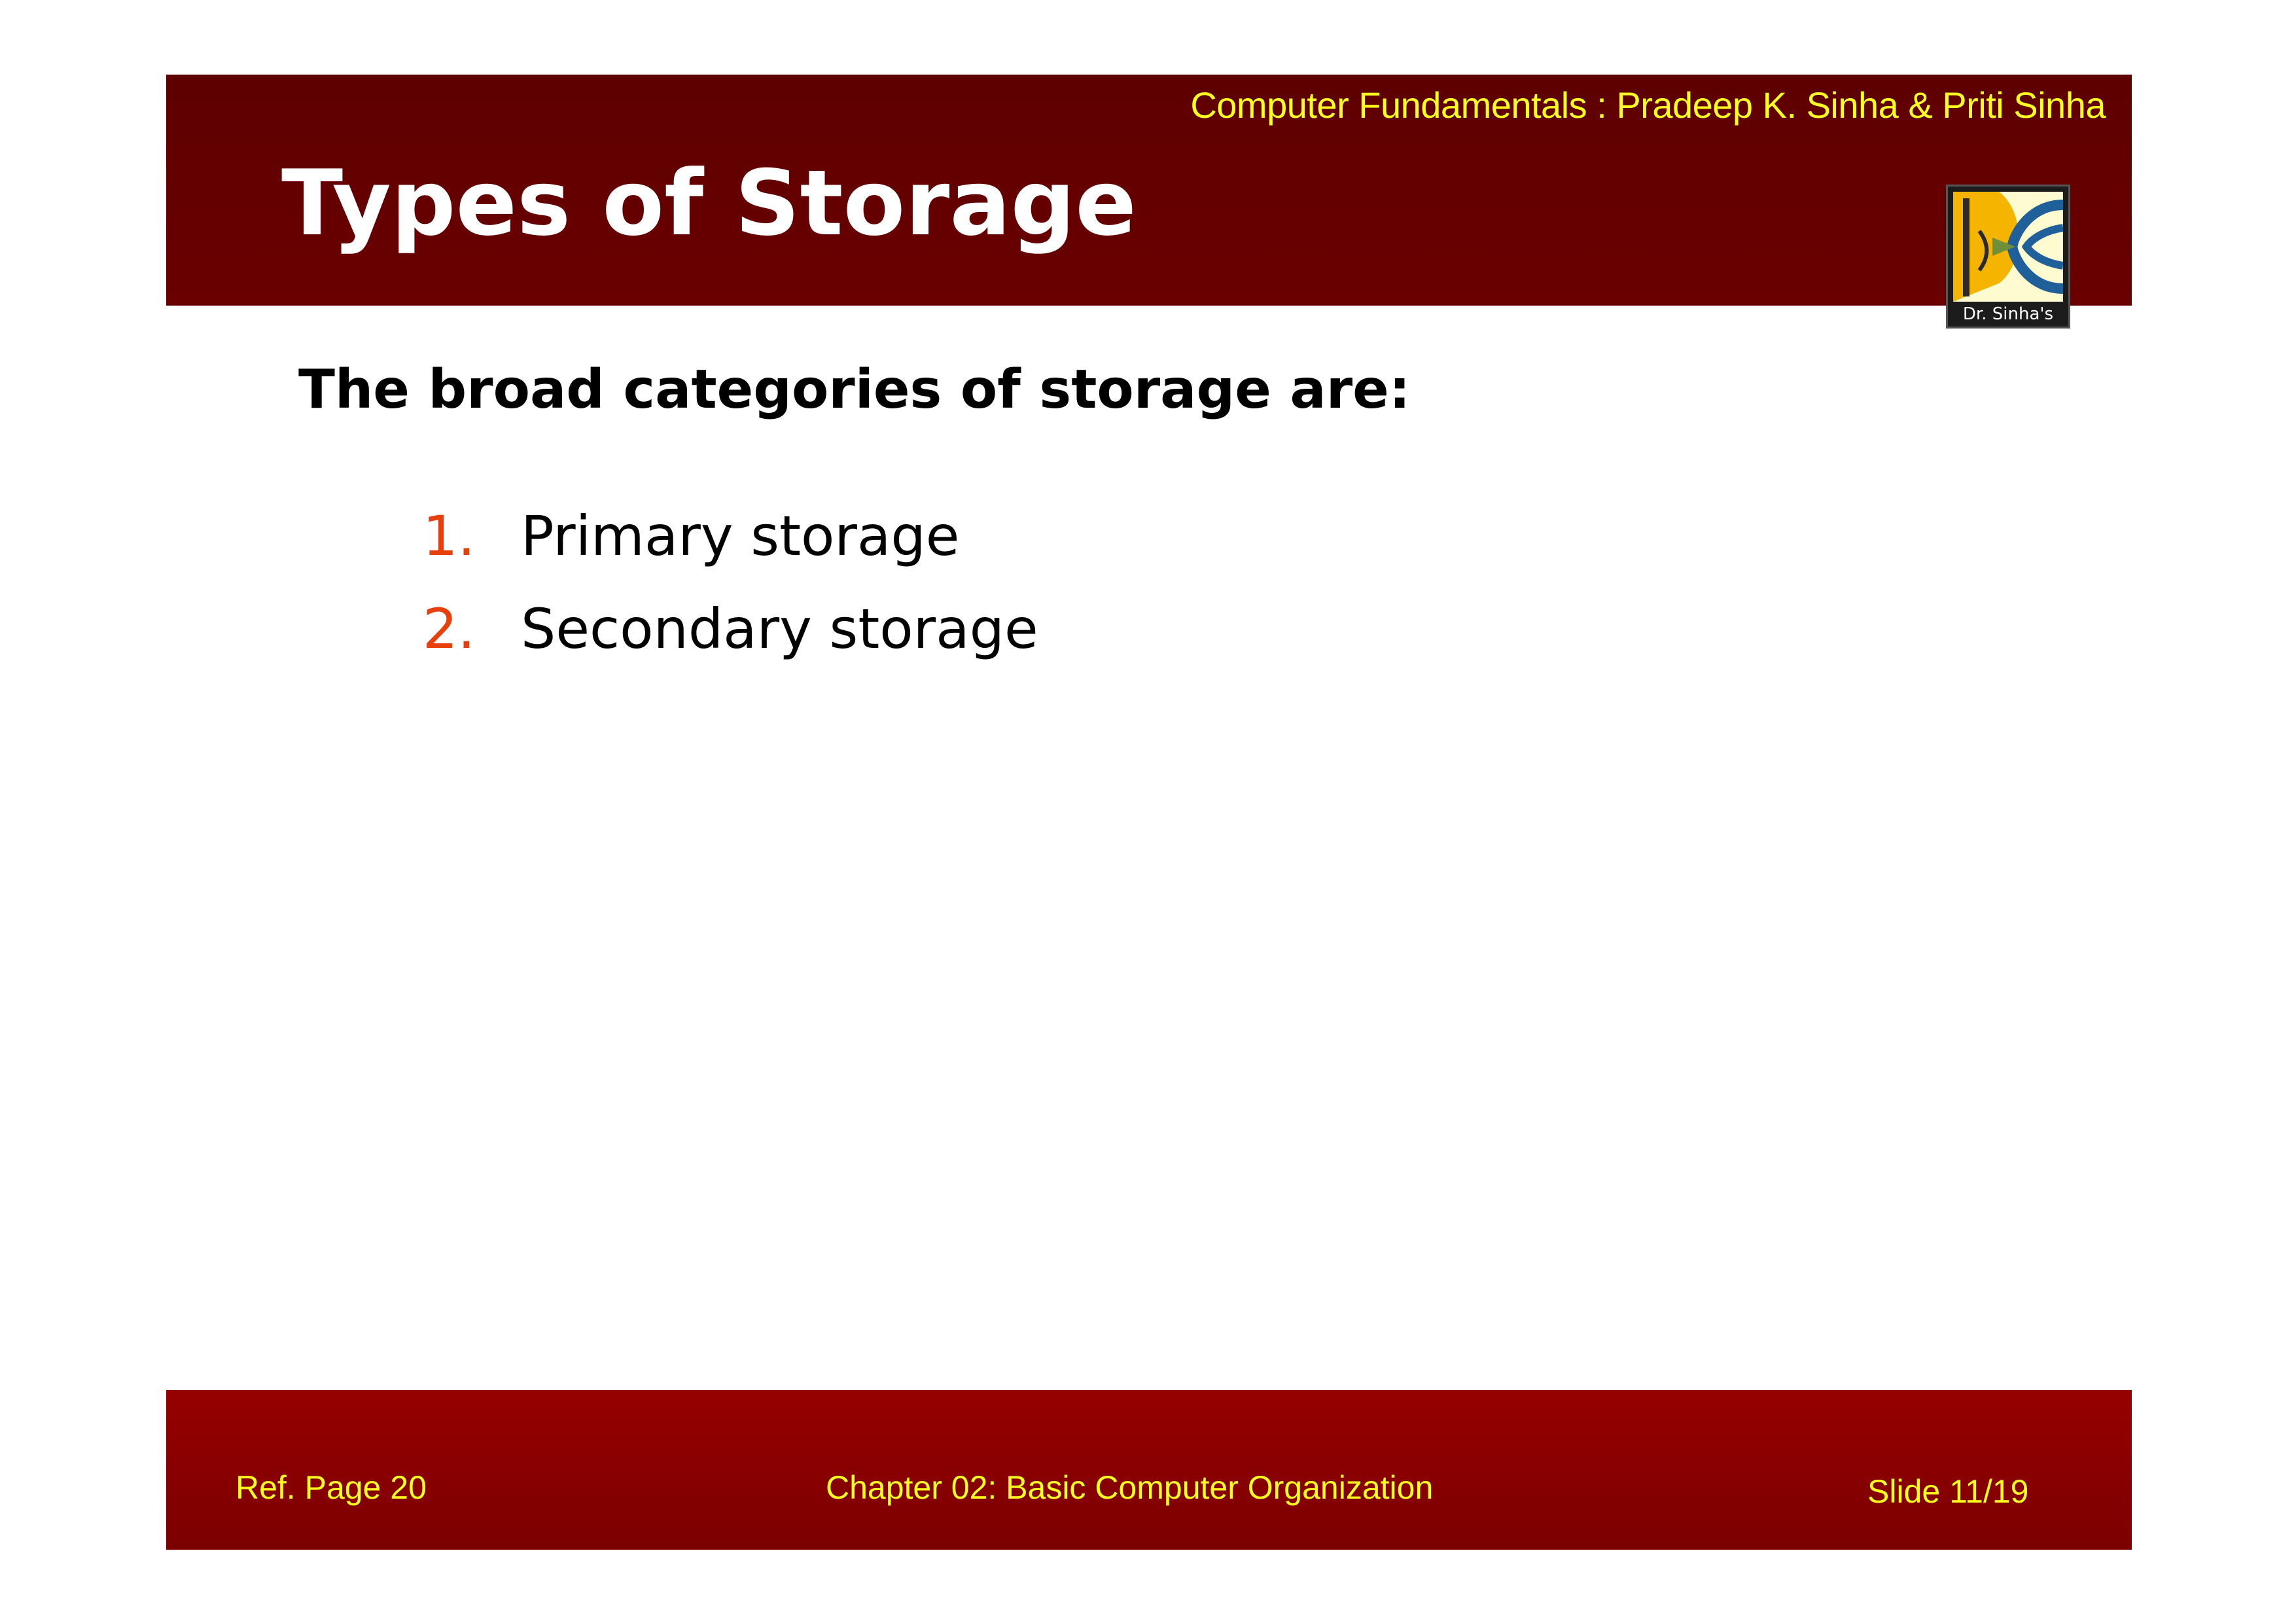 The width and height of the screenshot is (2296, 1623). I want to click on logo-emblem-icon, so click(2008, 247).